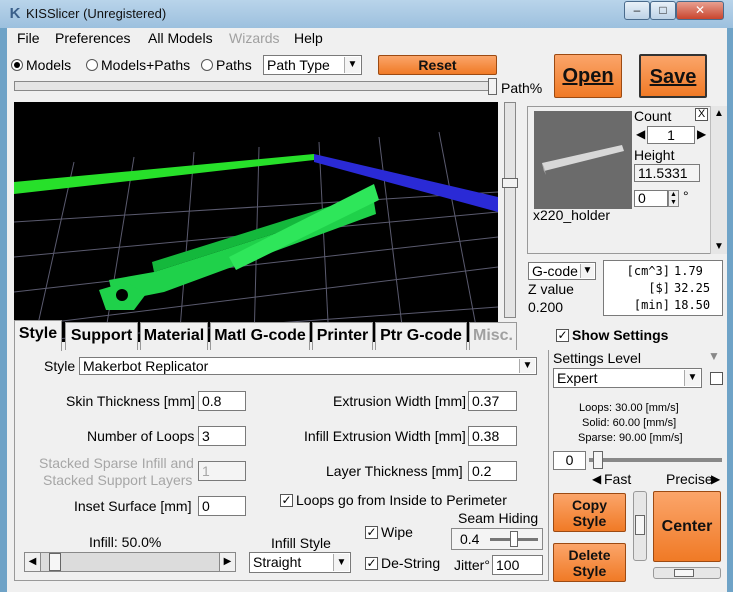 Image resolution: width=733 pixels, height=592 pixels. I want to click on infill-decrease-icon: ◀, so click(33, 562).